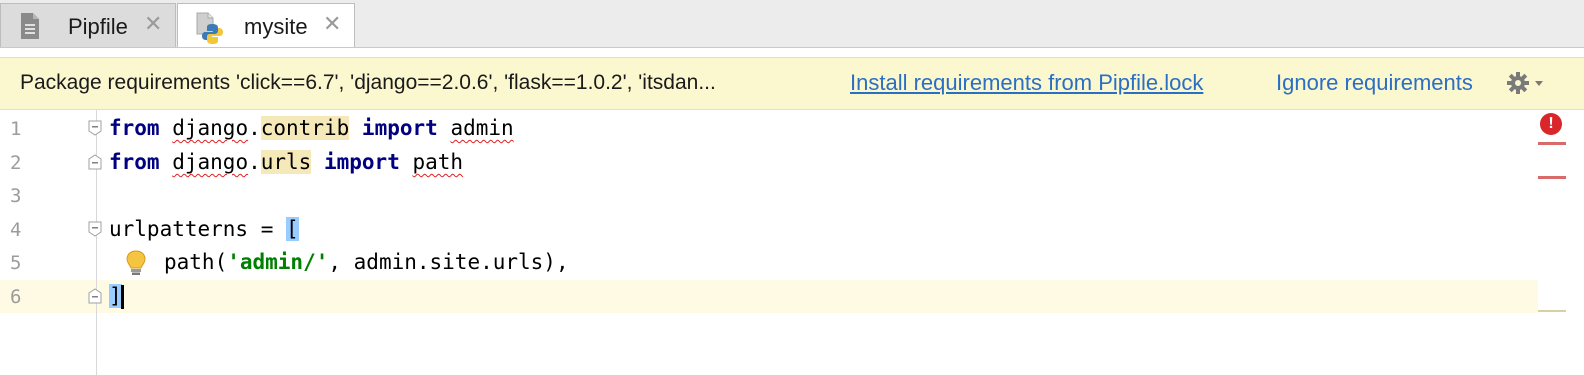 The height and width of the screenshot is (375, 1584). I want to click on code-text: ], so click(116, 296).